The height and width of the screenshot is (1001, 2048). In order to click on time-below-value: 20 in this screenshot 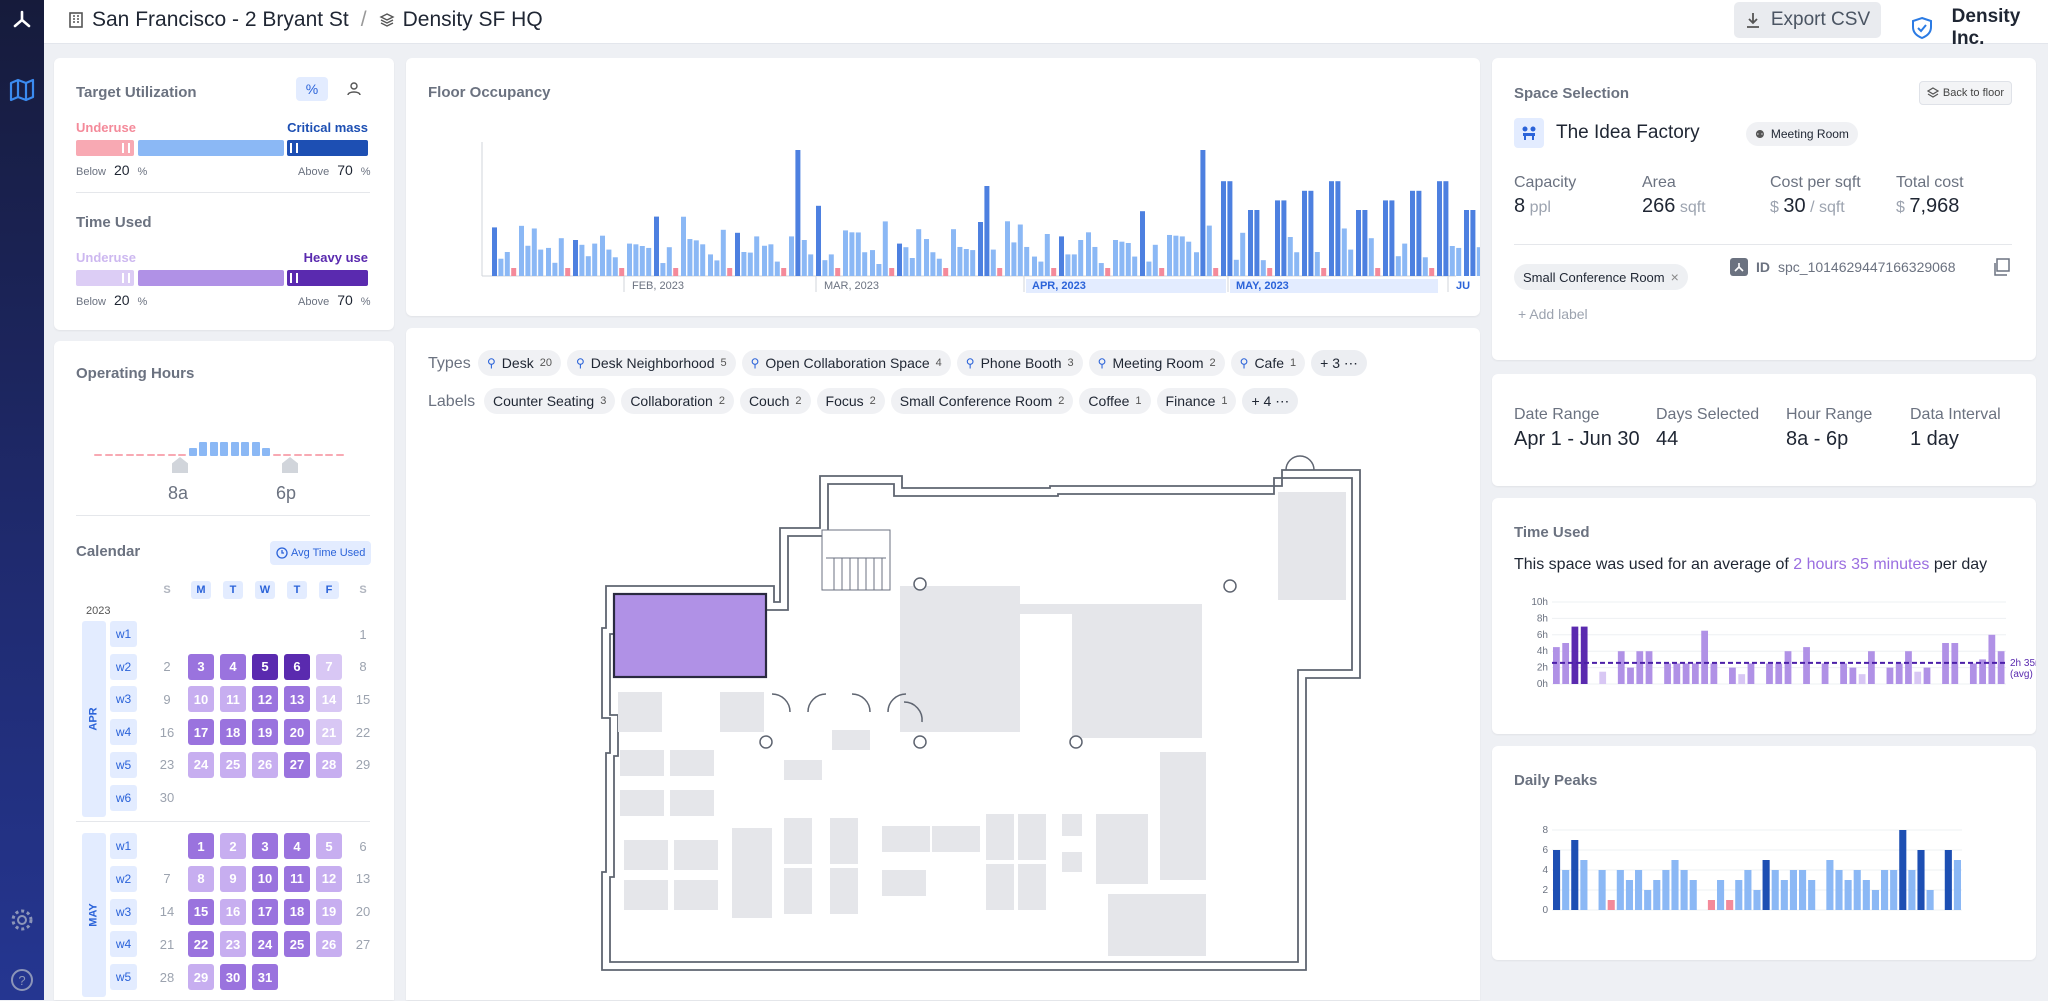, I will do `click(122, 300)`.